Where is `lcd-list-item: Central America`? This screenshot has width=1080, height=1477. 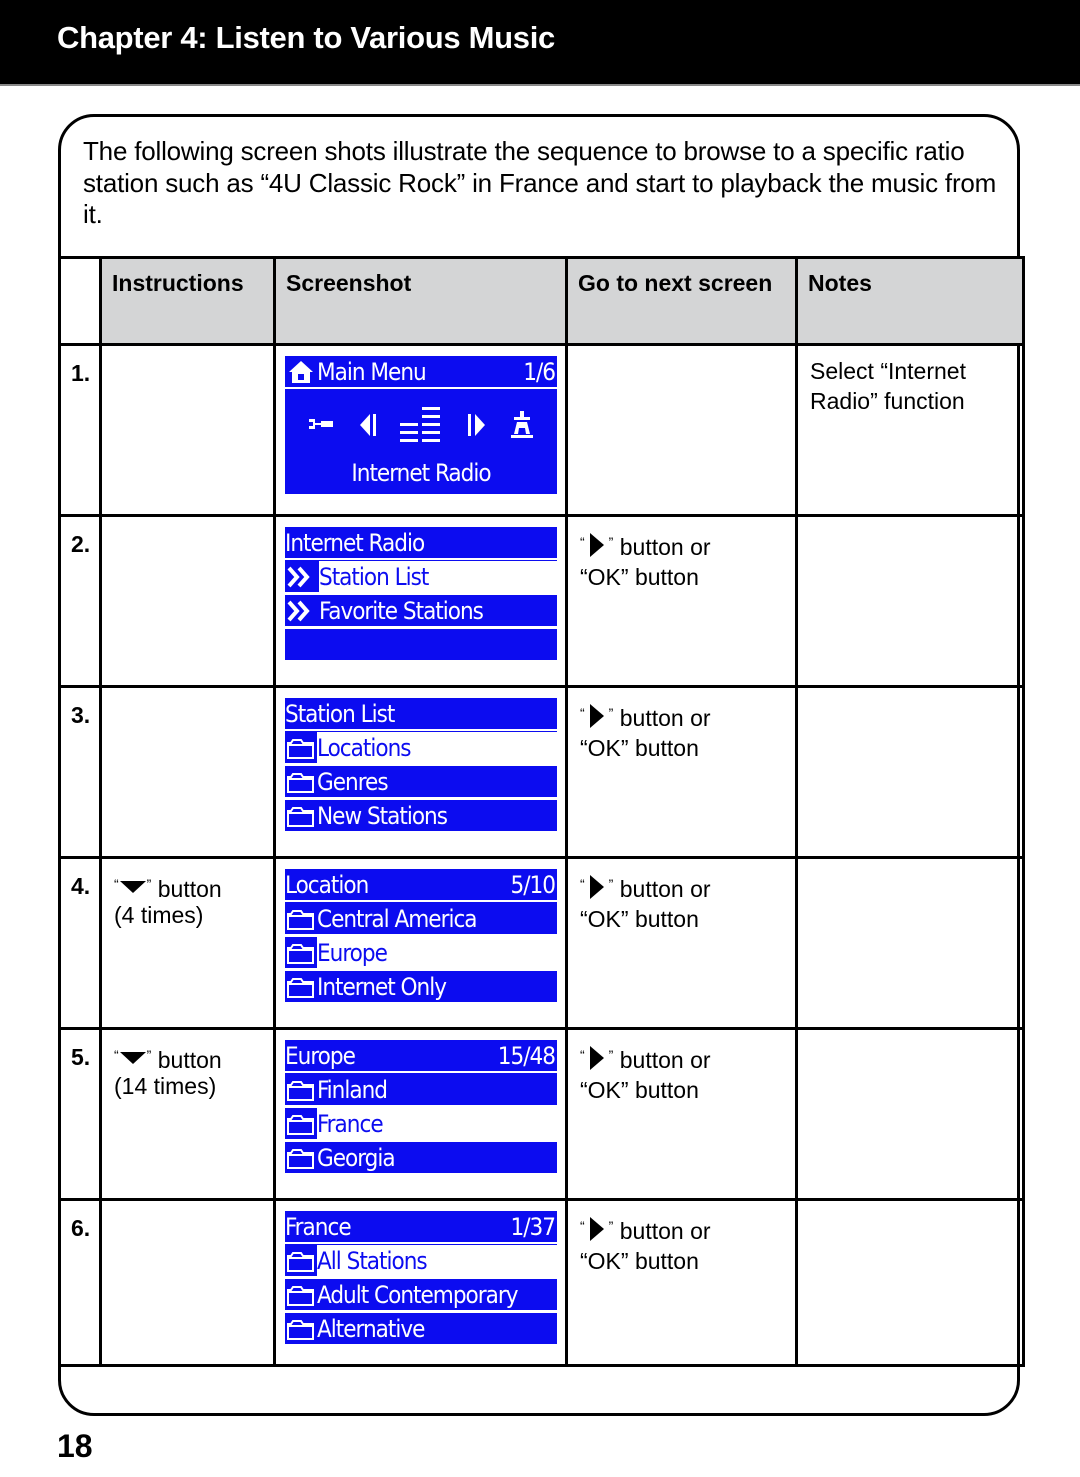
lcd-list-item: Central America is located at coordinates (421, 918).